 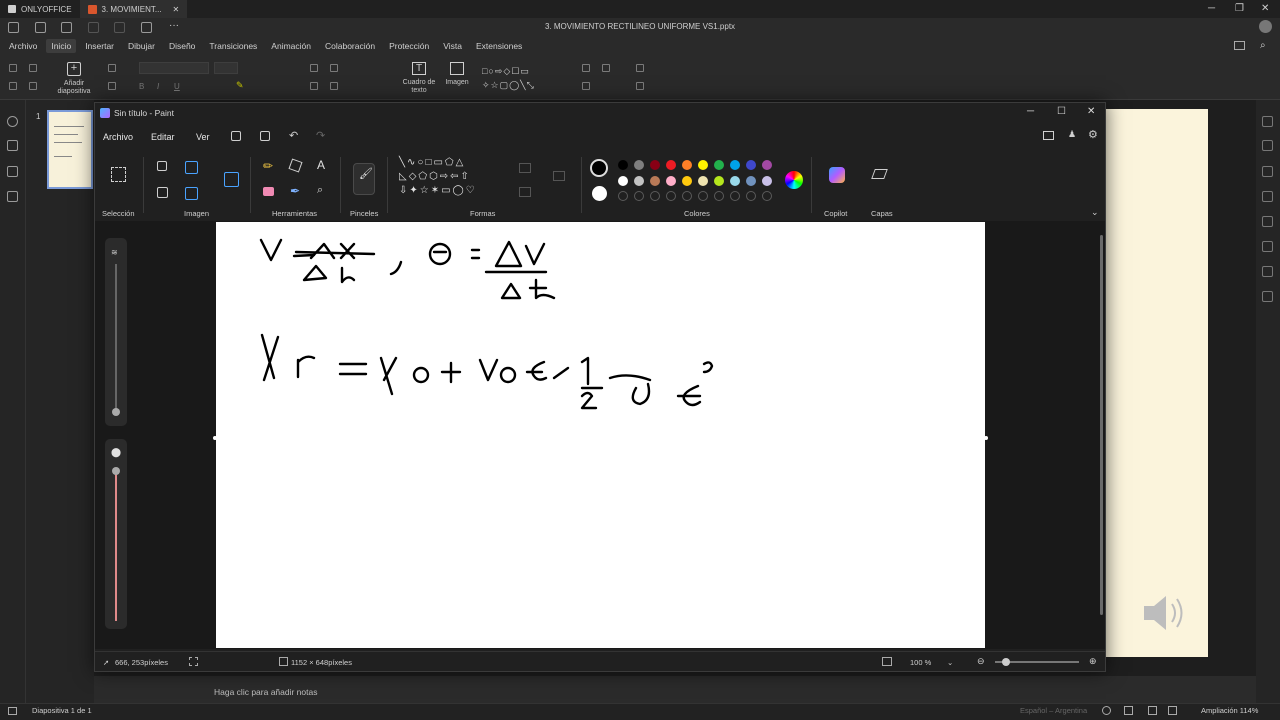 I want to click on text-box-icon: T, so click(x=419, y=68).